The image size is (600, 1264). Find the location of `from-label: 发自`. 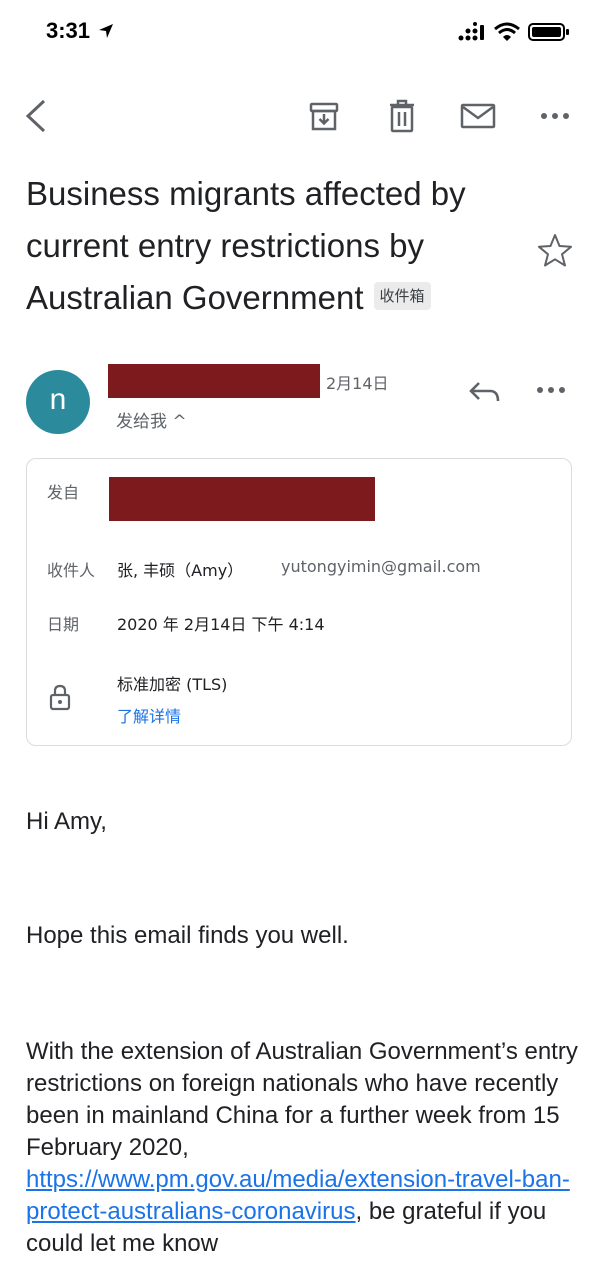

from-label: 发自 is located at coordinates (63, 492).